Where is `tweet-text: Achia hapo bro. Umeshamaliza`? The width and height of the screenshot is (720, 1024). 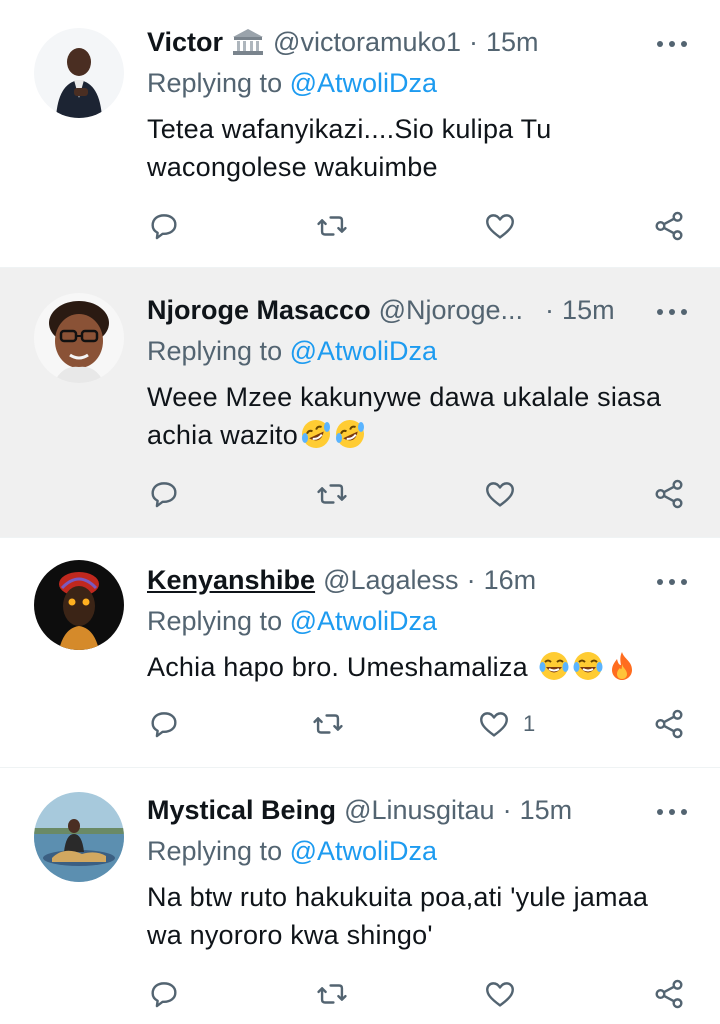 tweet-text: Achia hapo bro. Umeshamaliza is located at coordinates (341, 667).